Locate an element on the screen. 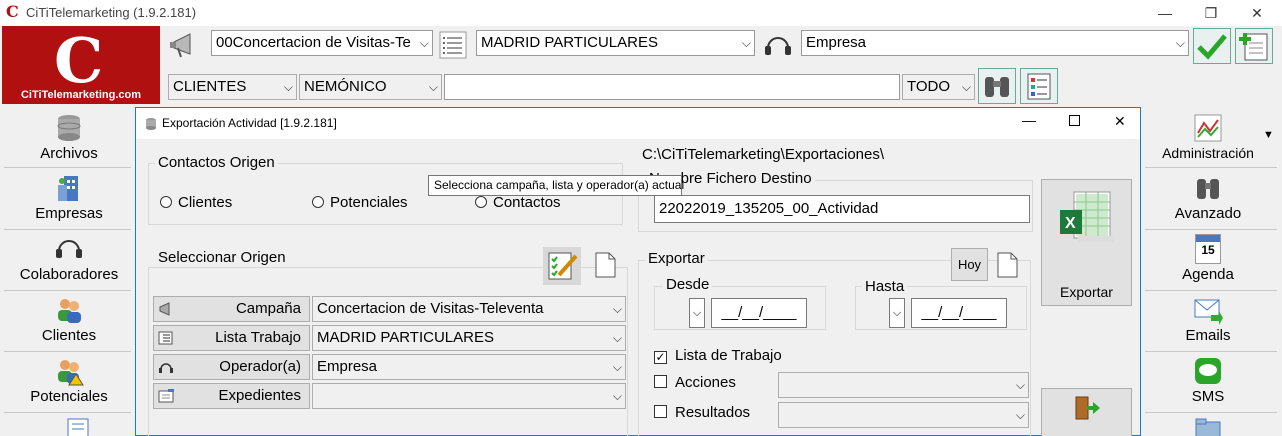 The width and height of the screenshot is (1282, 436). exportar-button: X Exportar is located at coordinates (1086, 242).